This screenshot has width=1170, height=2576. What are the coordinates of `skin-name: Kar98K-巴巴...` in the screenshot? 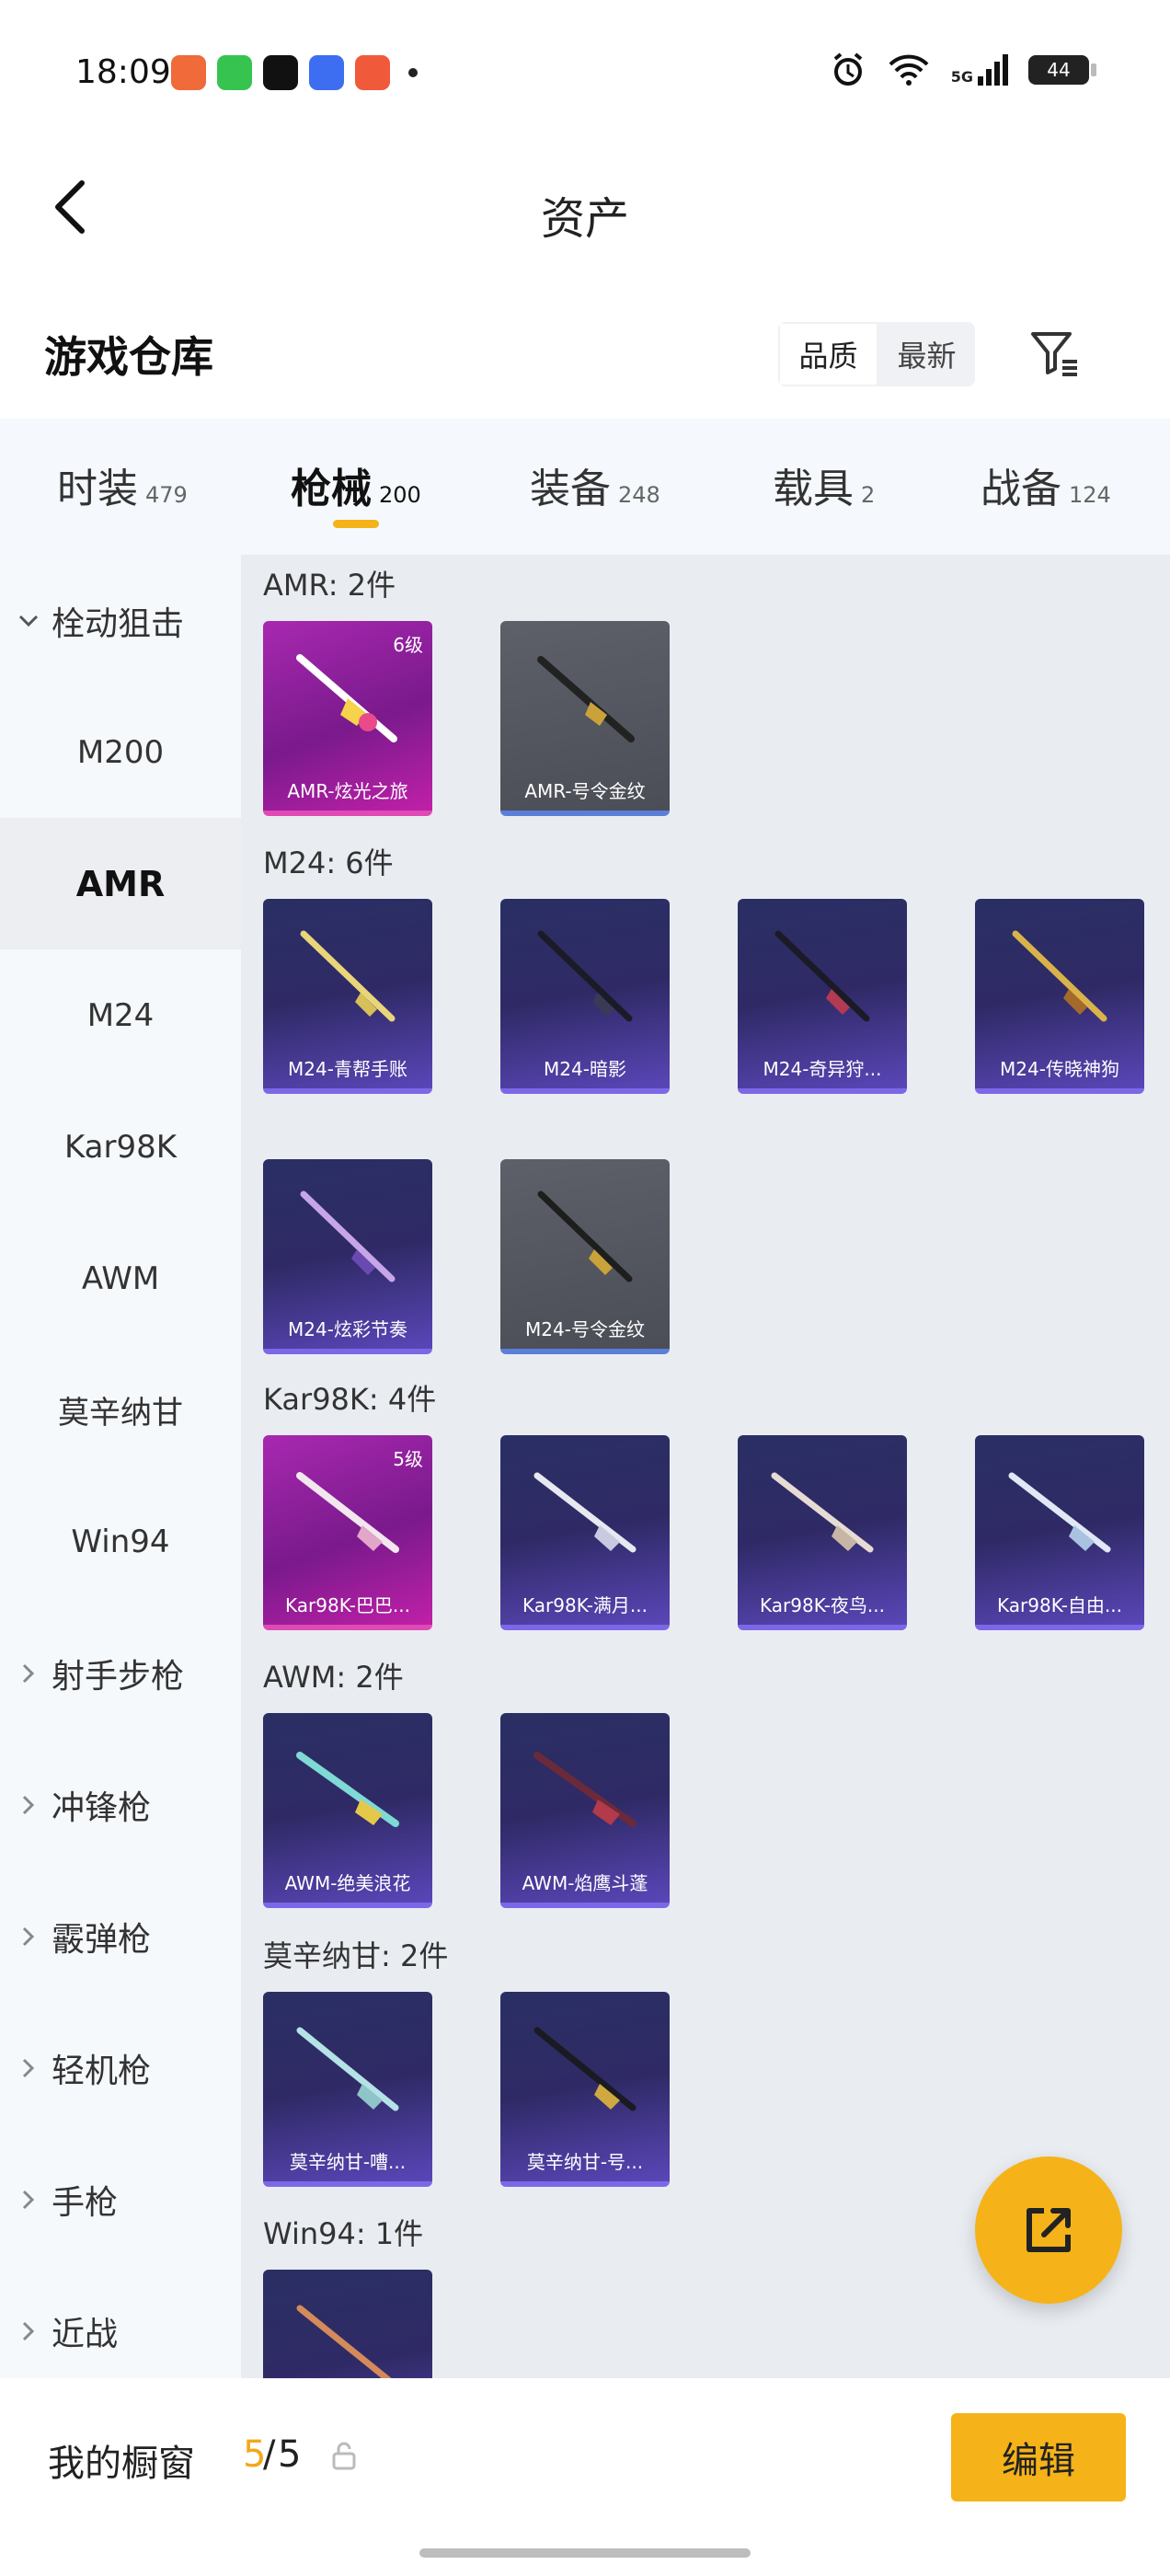 It's located at (347, 1605).